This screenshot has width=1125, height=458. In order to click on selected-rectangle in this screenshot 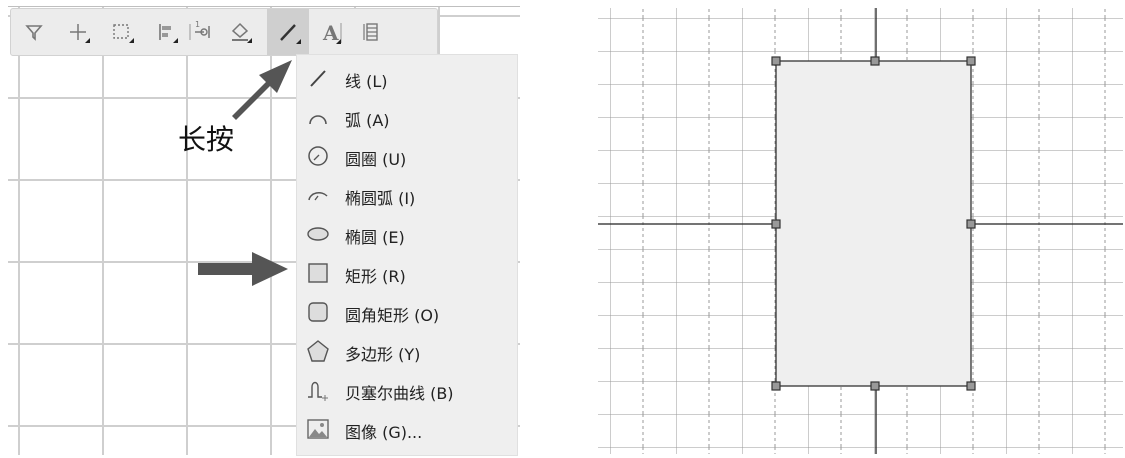, I will do `click(873, 223)`.